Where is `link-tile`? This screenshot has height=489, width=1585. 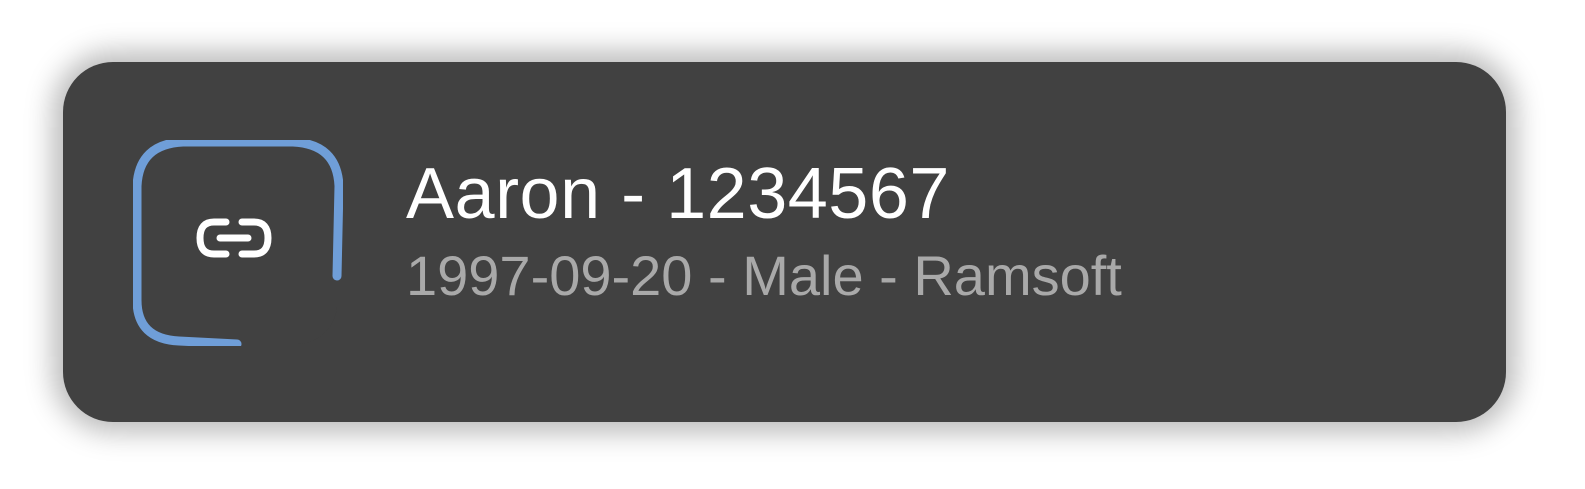 link-tile is located at coordinates (238, 243).